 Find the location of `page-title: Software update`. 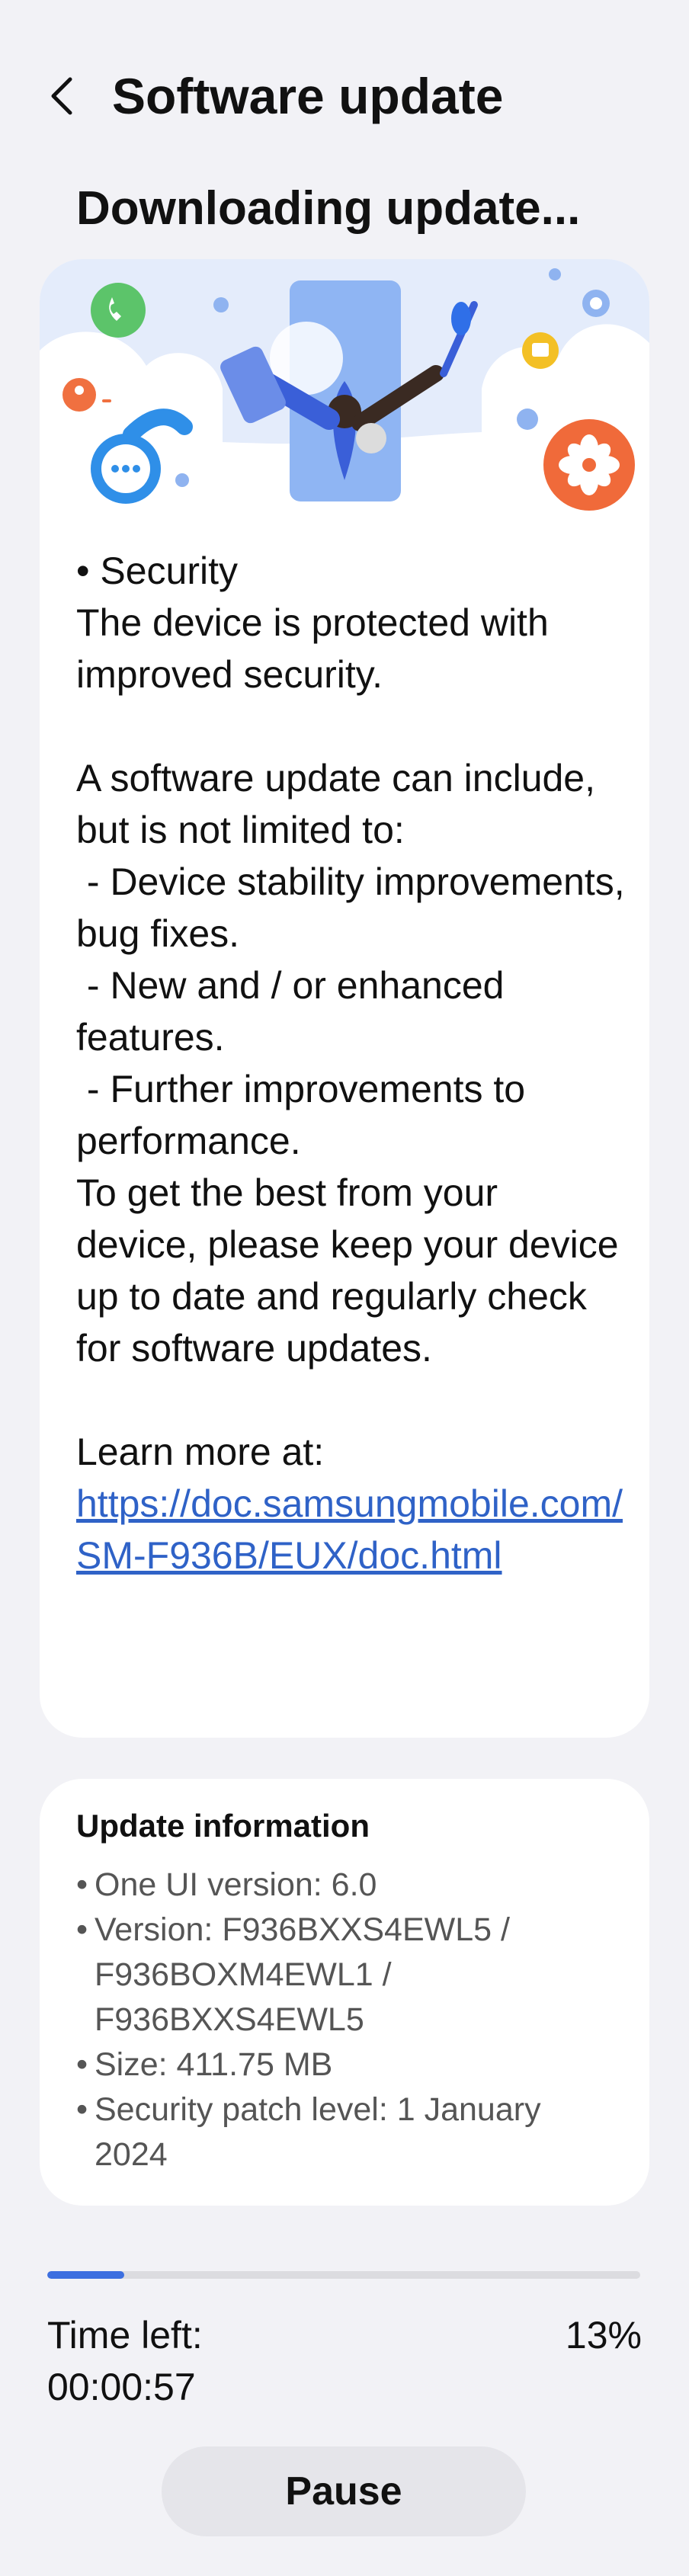

page-title: Software update is located at coordinates (308, 96).